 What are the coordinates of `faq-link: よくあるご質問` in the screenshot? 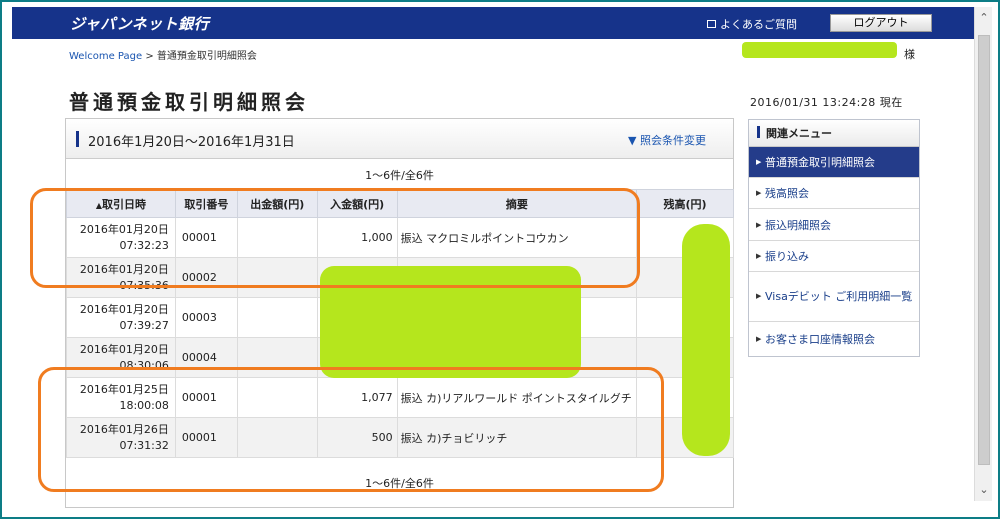 It's located at (752, 24).